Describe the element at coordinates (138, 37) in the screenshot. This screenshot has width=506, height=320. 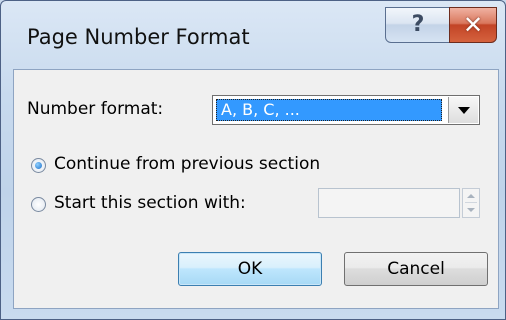
I see `dialog-title: Page Number Format` at that location.